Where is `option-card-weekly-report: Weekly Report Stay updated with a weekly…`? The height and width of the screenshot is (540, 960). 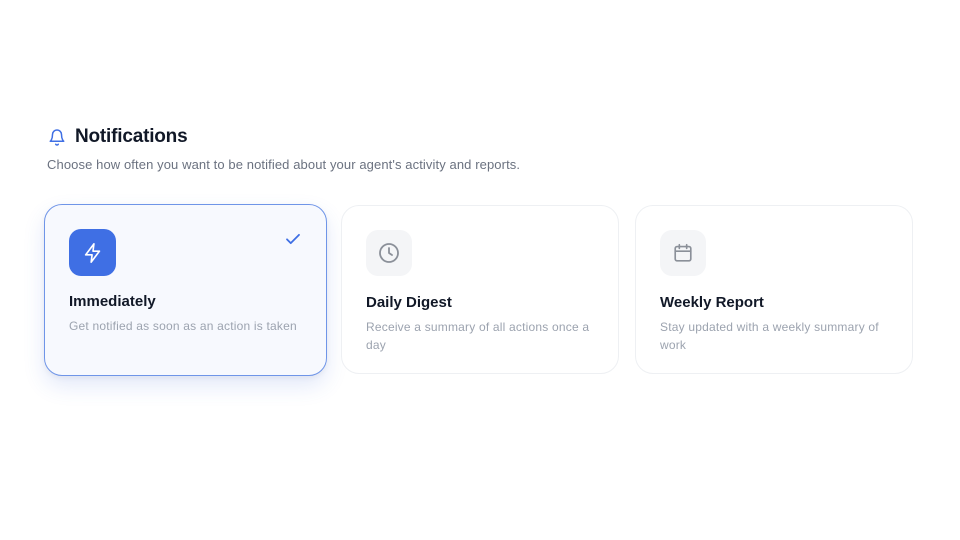 option-card-weekly-report: Weekly Report Stay updated with a weekly… is located at coordinates (774, 289).